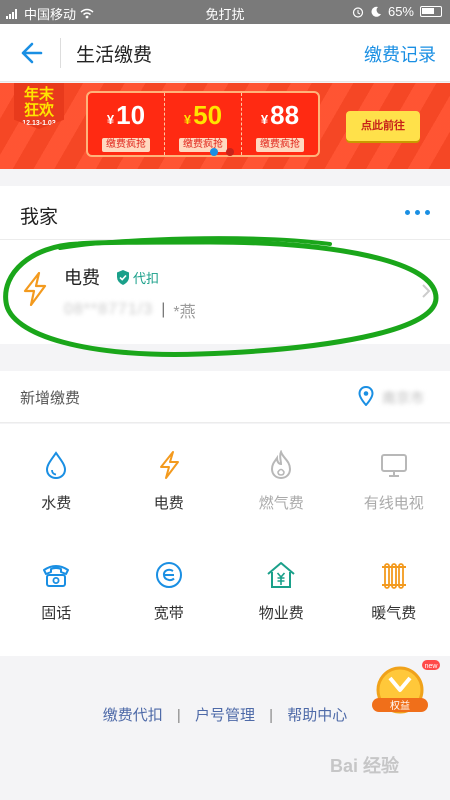  What do you see at coordinates (123, 277) in the screenshot?
I see `shield-check-icon` at bounding box center [123, 277].